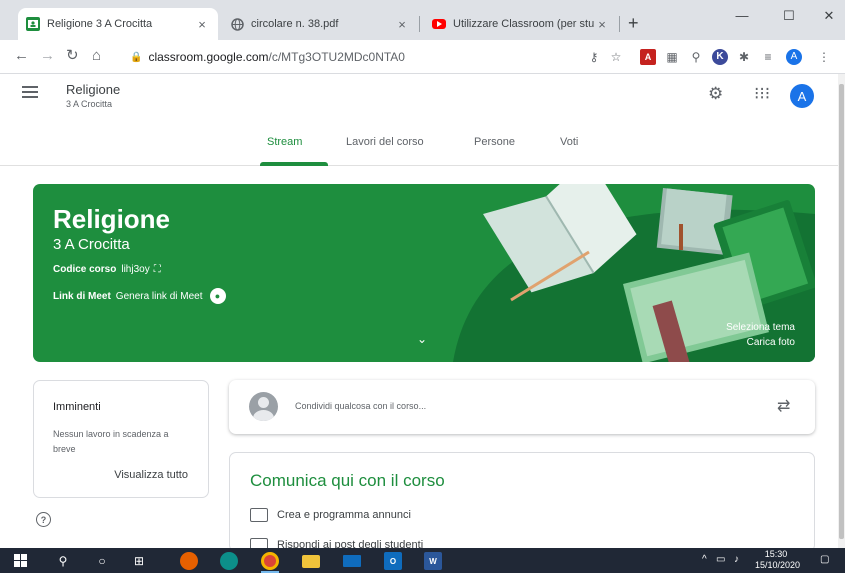 This screenshot has height=573, width=845. What do you see at coordinates (347, 480) in the screenshot?
I see `communicate-title: Comunica qui con il corso` at bounding box center [347, 480].